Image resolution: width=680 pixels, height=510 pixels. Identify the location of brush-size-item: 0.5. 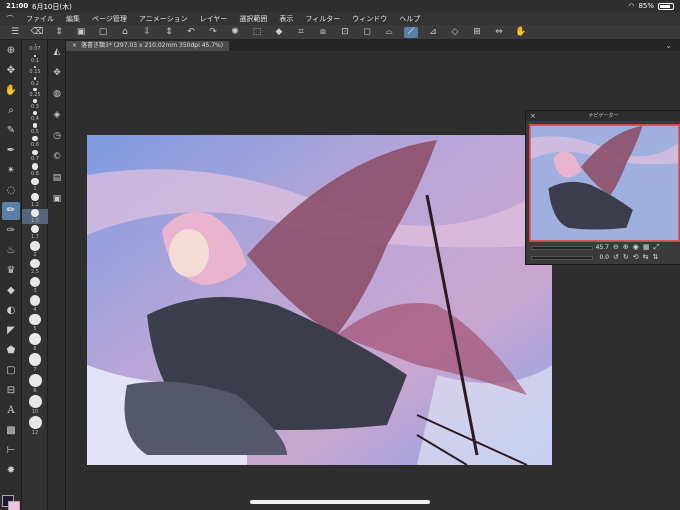
(35, 129).